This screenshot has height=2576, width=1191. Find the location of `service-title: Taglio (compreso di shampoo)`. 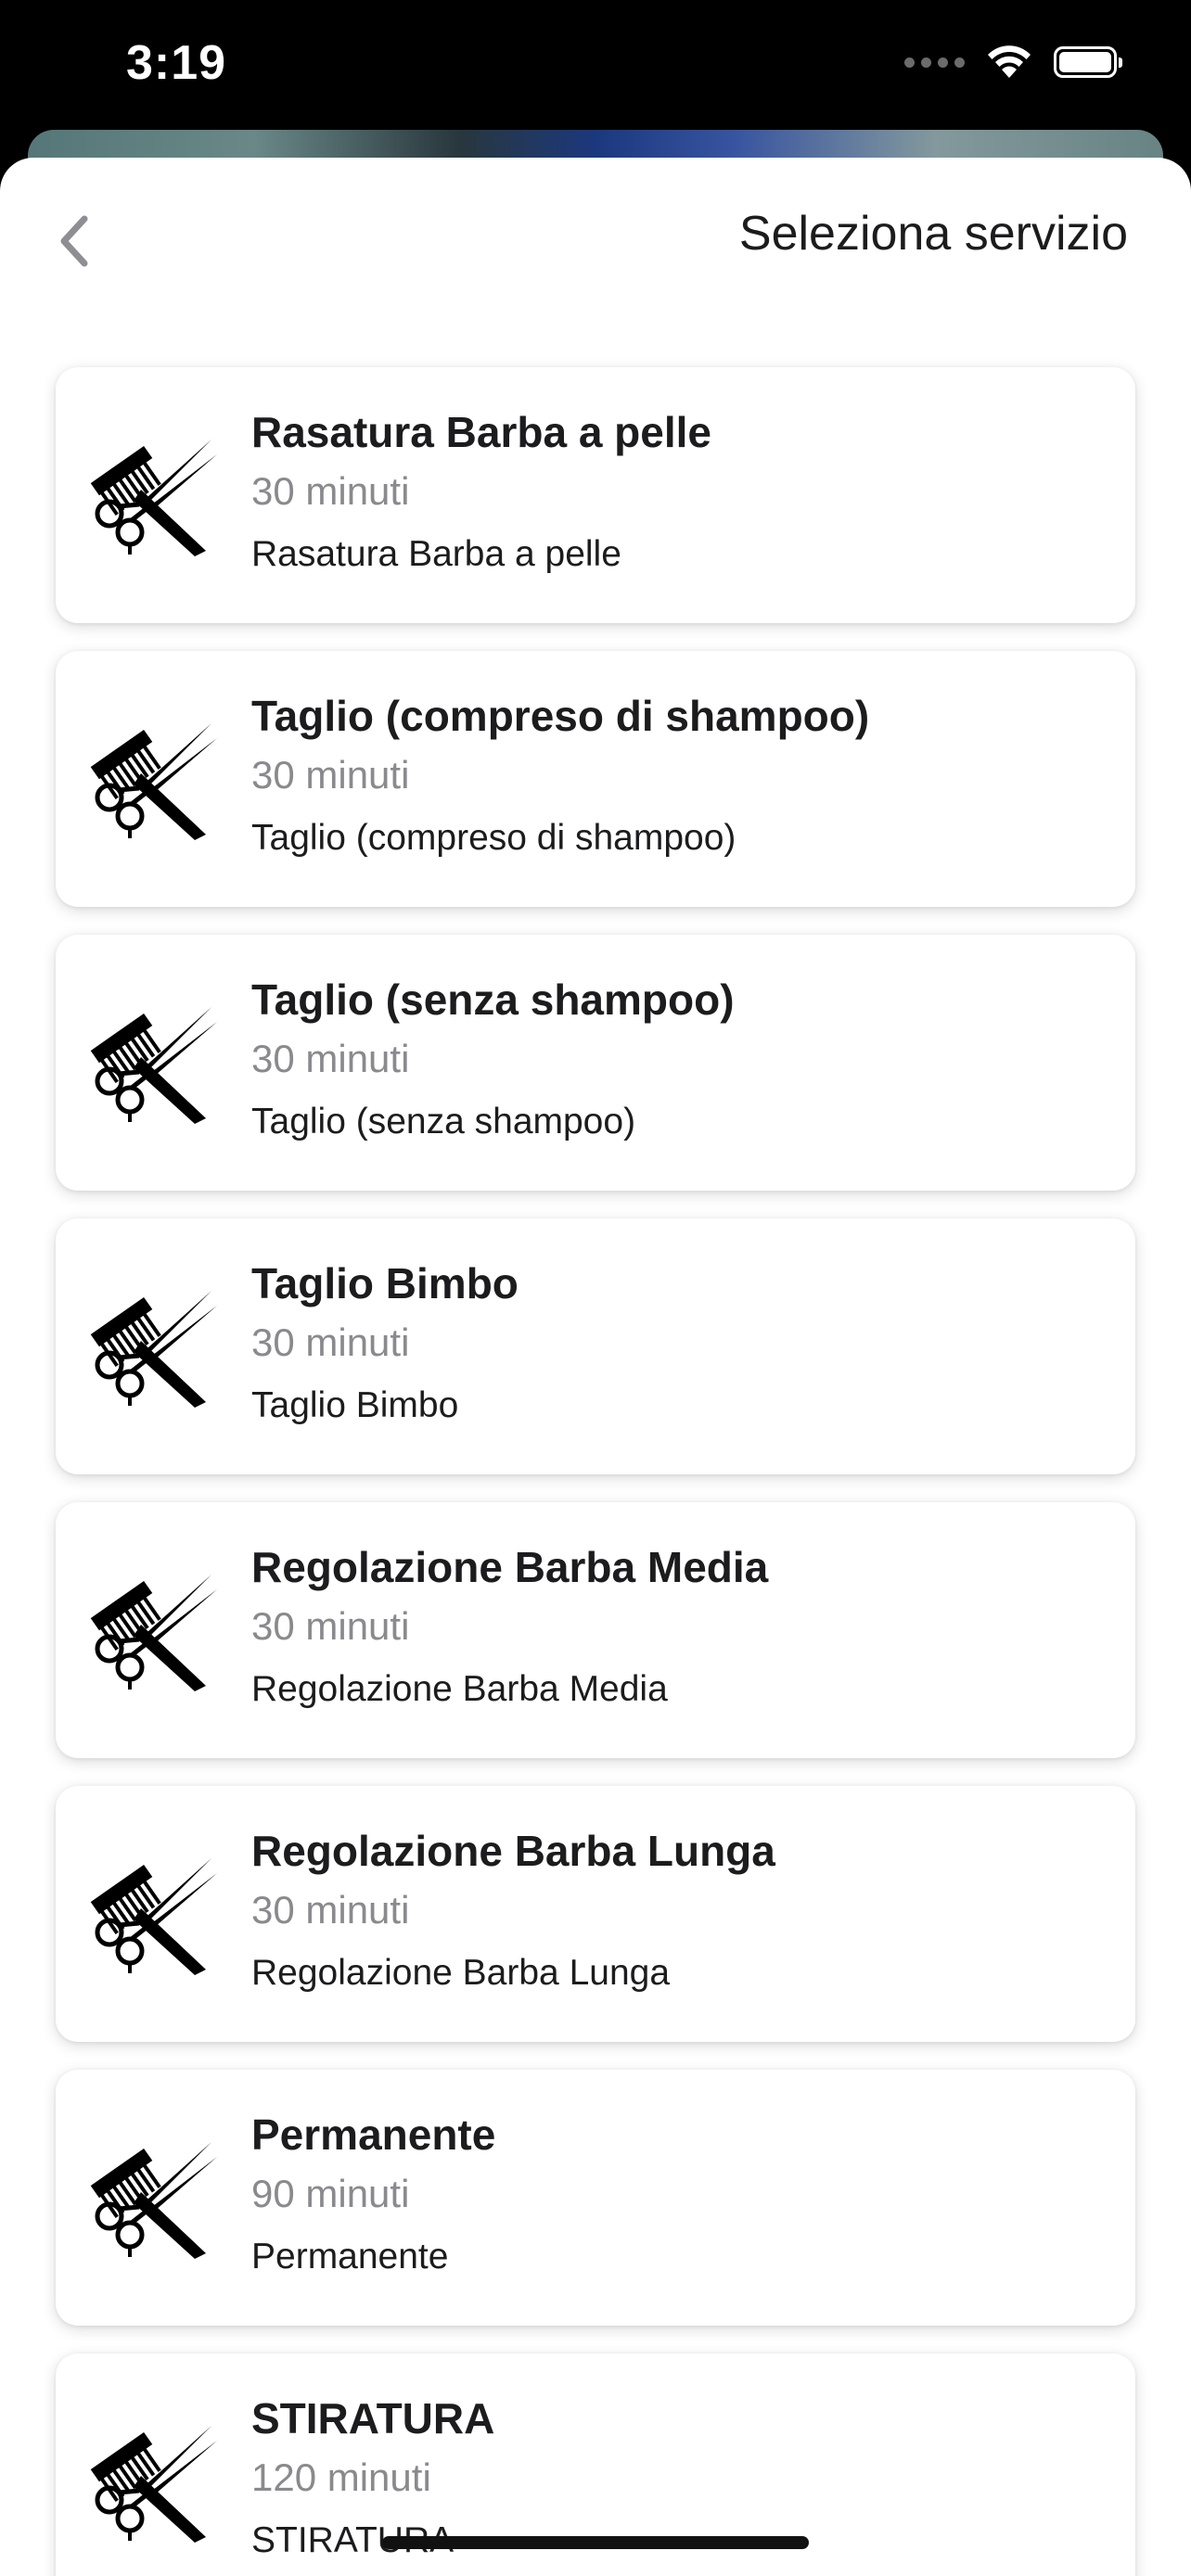

service-title: Taglio (compreso di shampoo) is located at coordinates (560, 716).